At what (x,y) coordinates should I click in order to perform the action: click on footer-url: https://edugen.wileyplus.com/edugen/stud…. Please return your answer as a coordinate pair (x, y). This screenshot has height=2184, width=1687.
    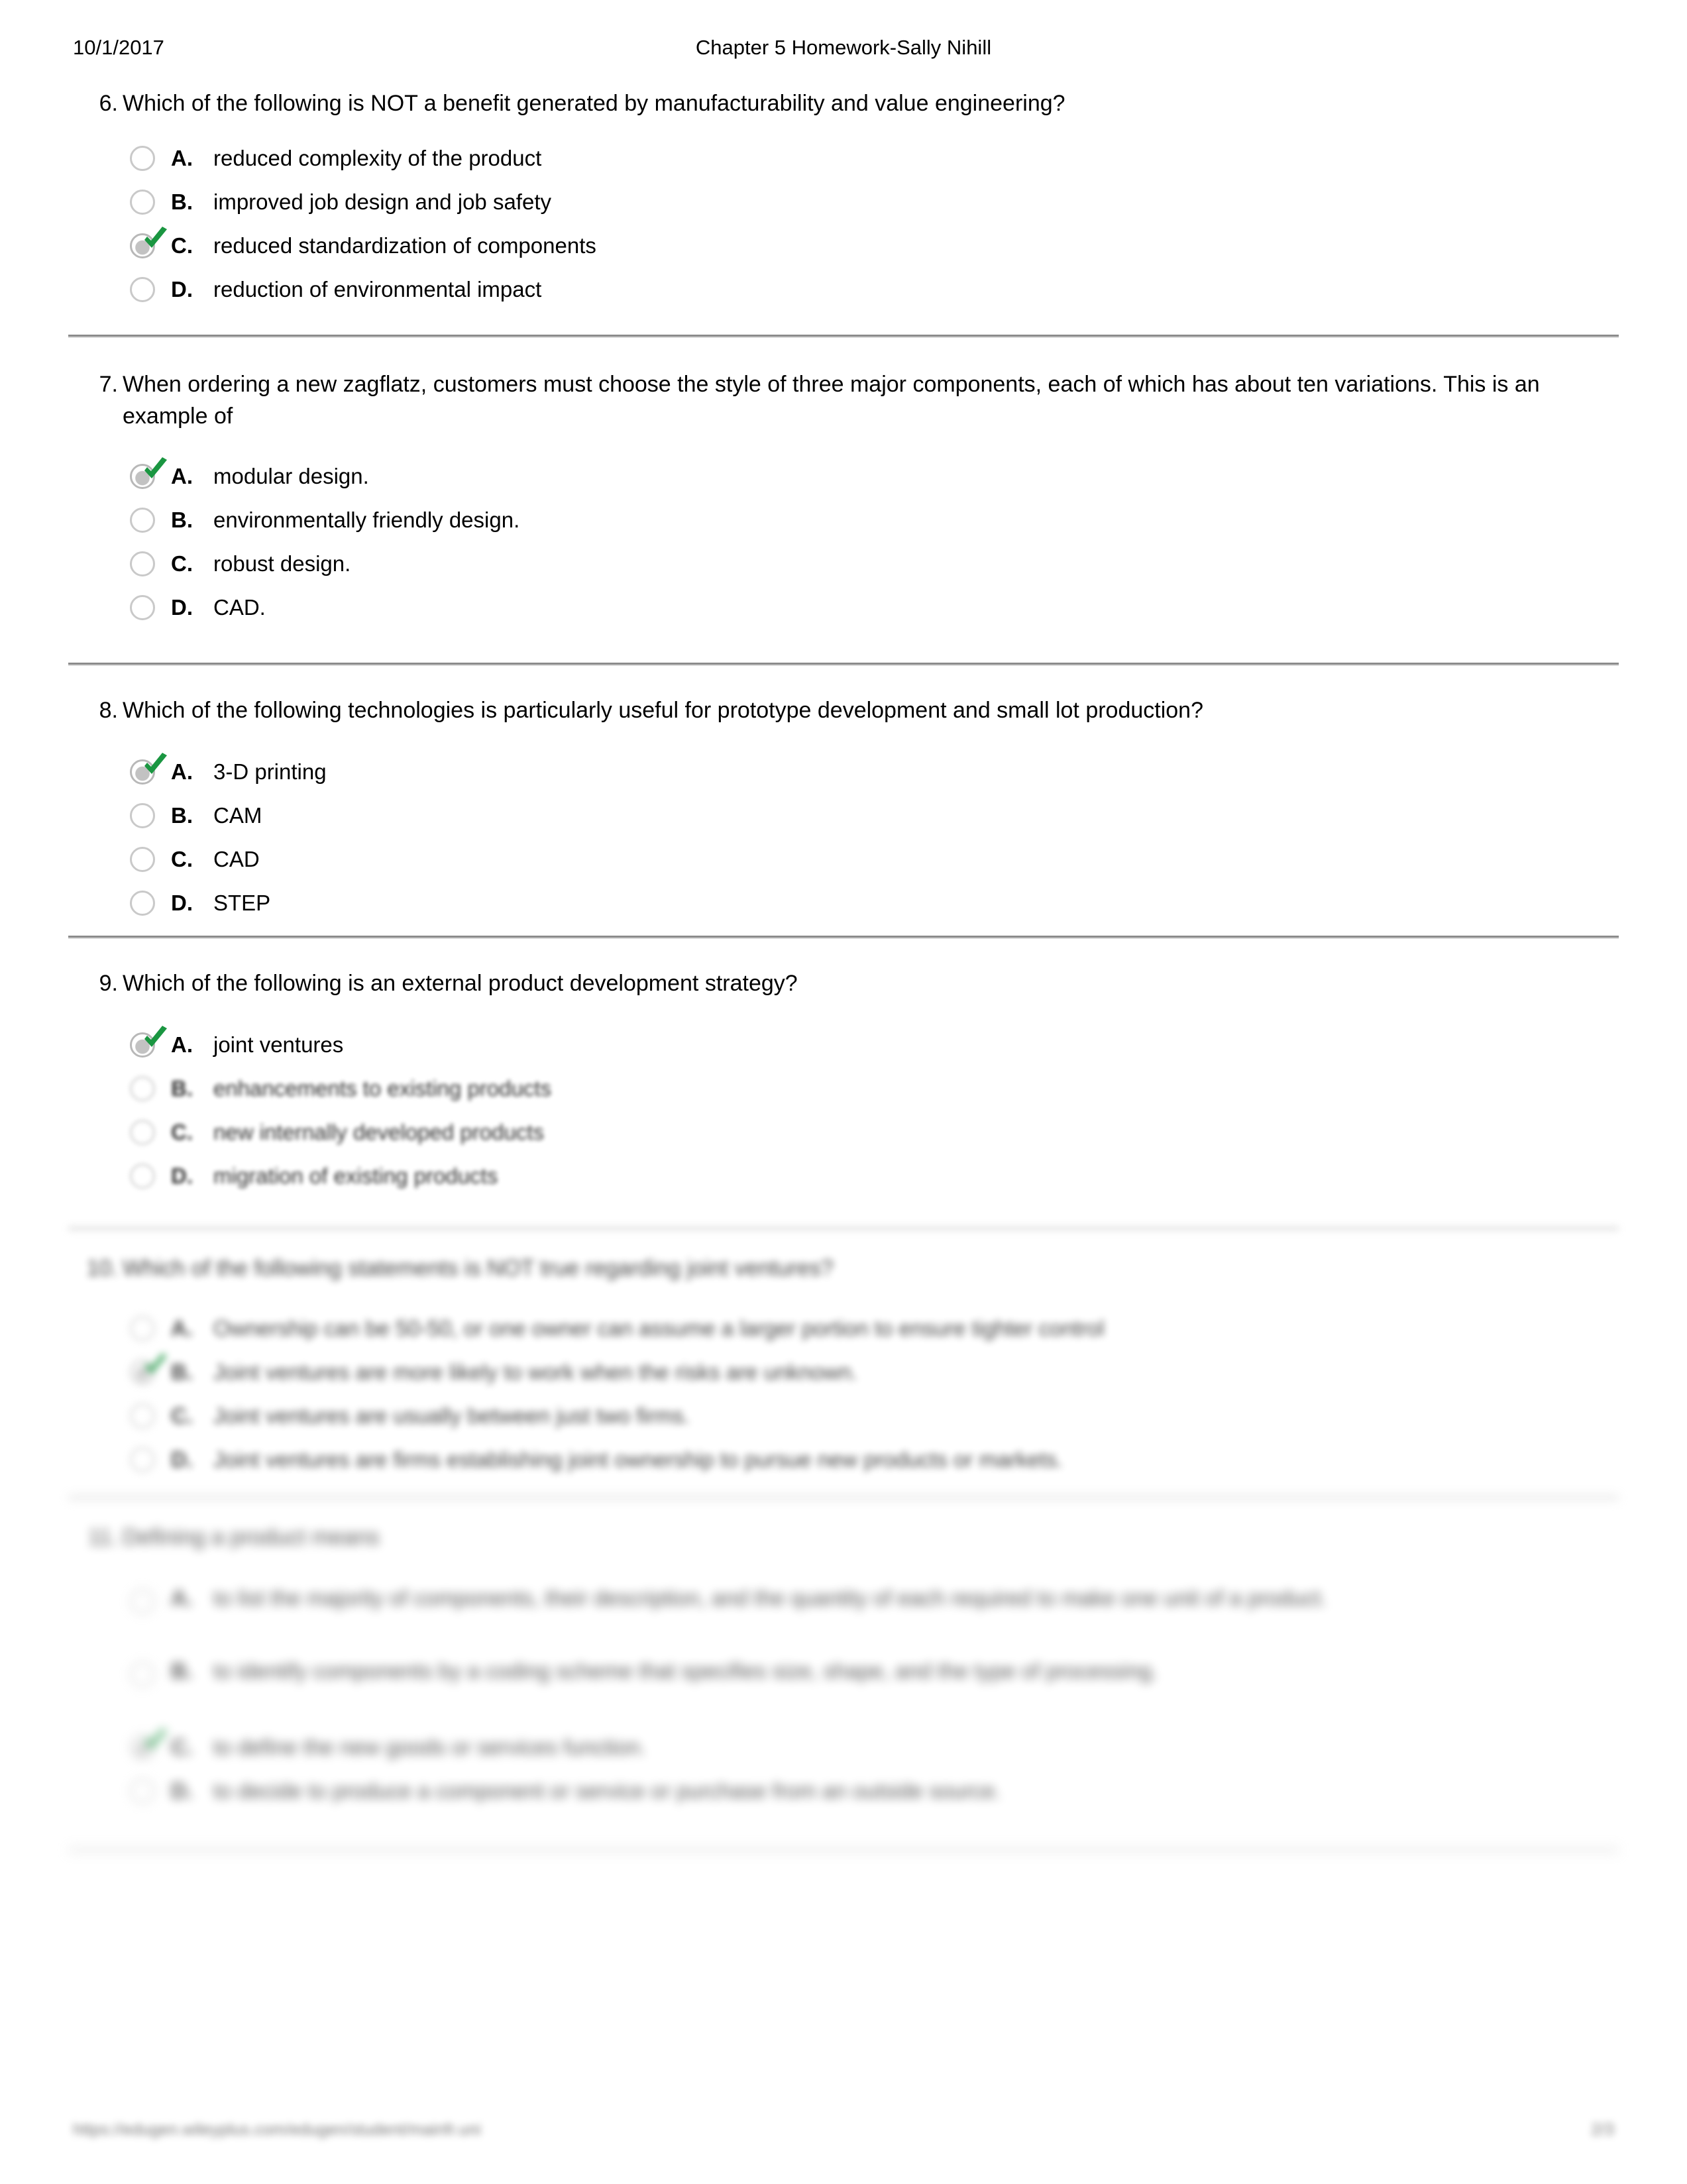
    Looking at the image, I should click on (277, 2130).